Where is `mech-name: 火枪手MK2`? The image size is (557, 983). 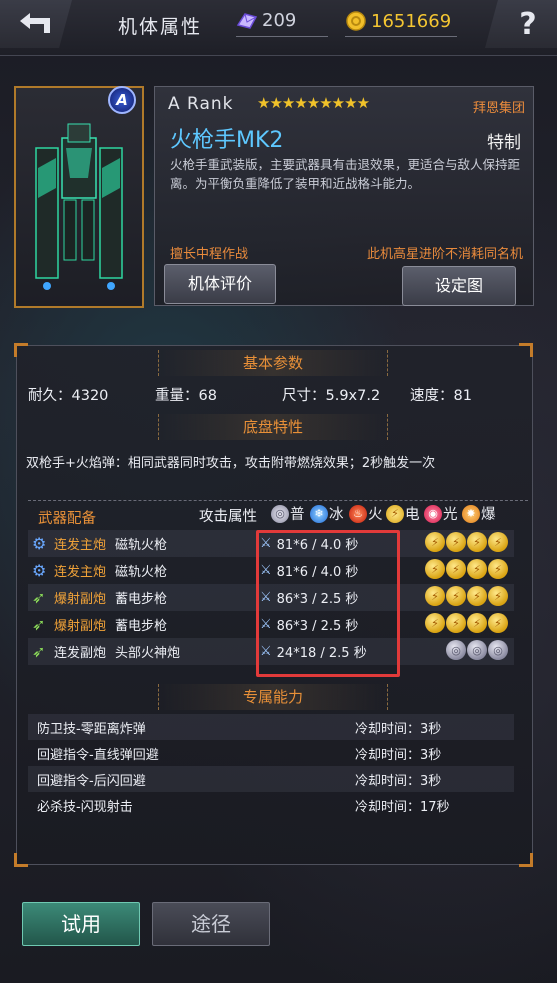 mech-name: 火枪手MK2 is located at coordinates (227, 140).